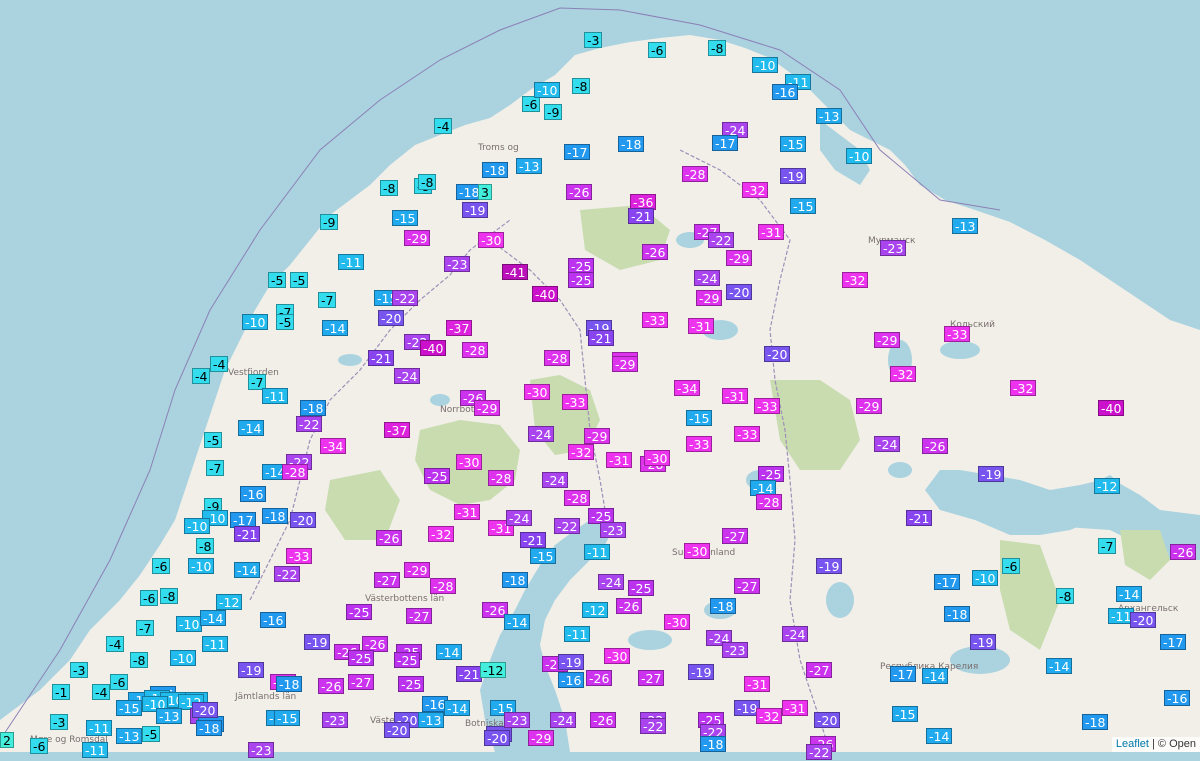 The width and height of the screenshot is (1200, 761). Describe the element at coordinates (785, 92) in the screenshot. I see `temperature-marker: -16` at that location.